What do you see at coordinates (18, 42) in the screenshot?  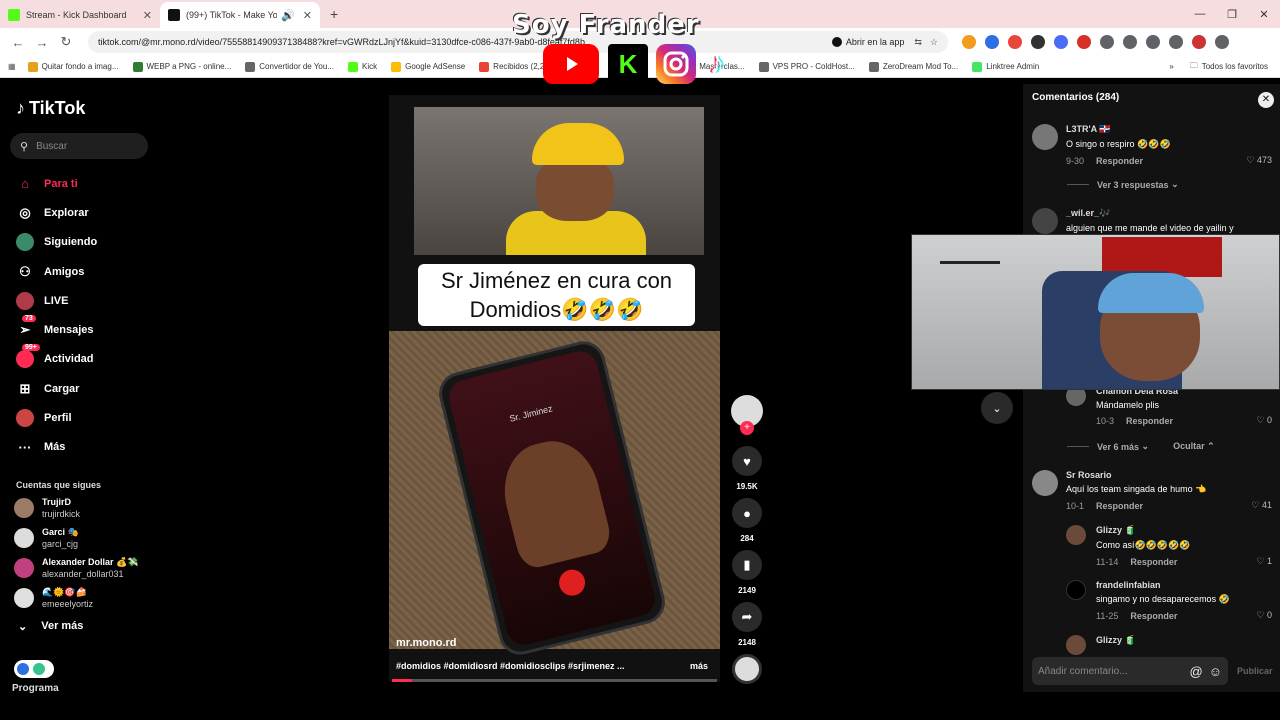 I see `back-icon: ←` at bounding box center [18, 42].